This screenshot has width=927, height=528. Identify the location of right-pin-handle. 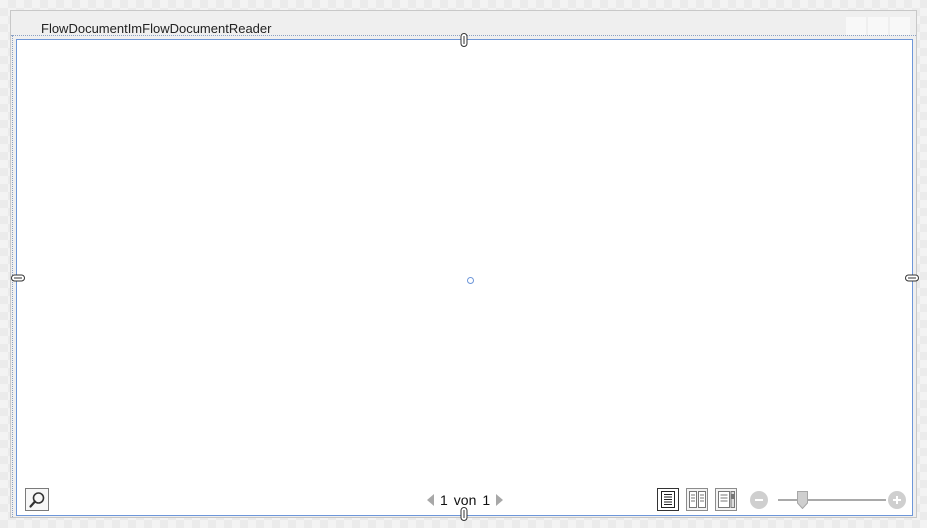
(912, 278).